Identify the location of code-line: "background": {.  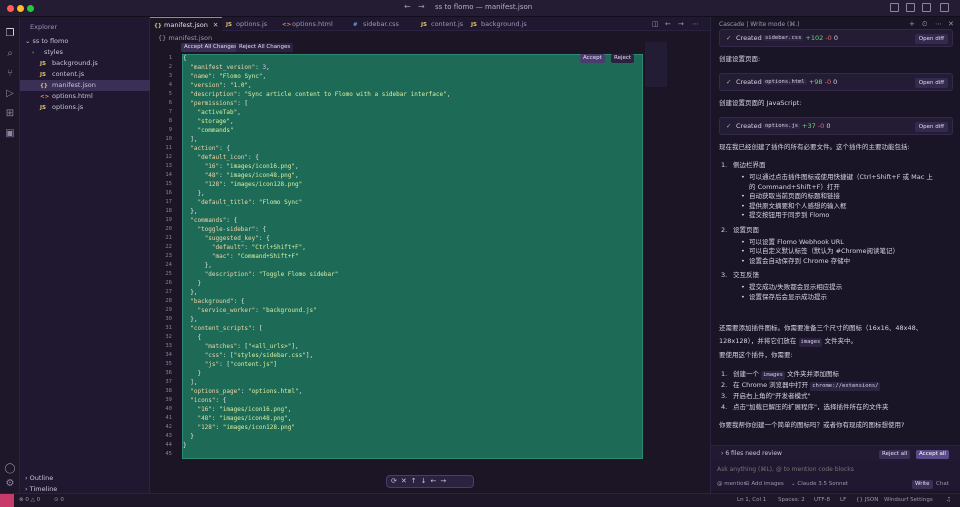
(213, 301).